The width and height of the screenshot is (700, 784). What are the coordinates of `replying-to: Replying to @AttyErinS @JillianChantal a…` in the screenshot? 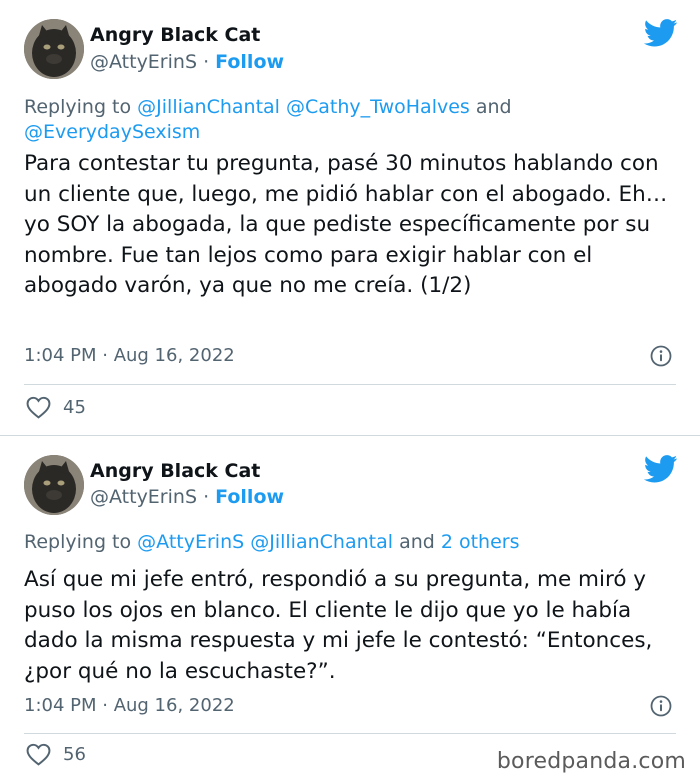 It's located at (304, 542).